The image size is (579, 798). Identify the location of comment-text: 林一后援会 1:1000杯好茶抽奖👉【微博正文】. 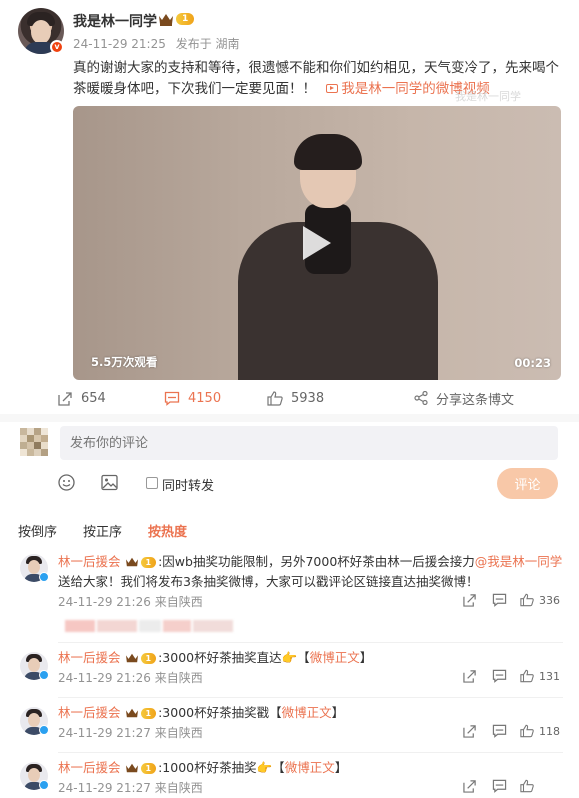
(203, 767).